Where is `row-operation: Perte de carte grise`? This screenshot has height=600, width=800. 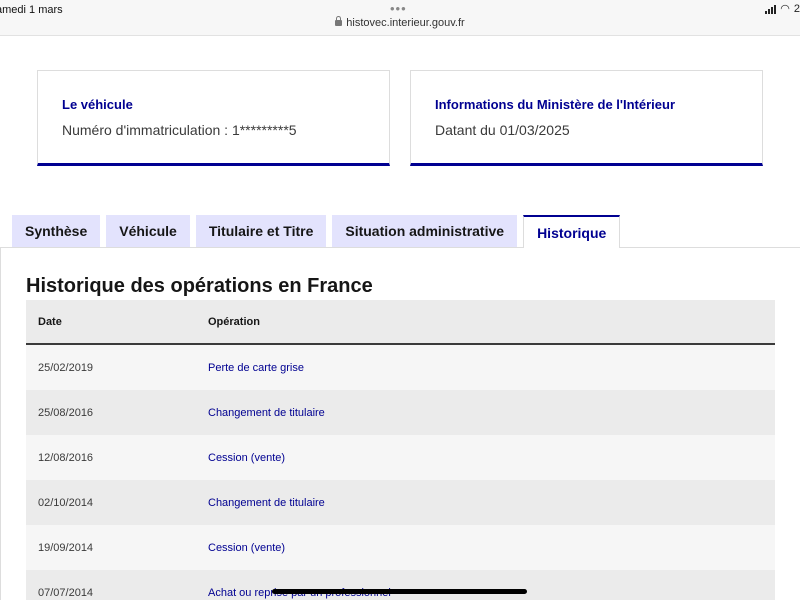 row-operation: Perte de carte grise is located at coordinates (256, 367).